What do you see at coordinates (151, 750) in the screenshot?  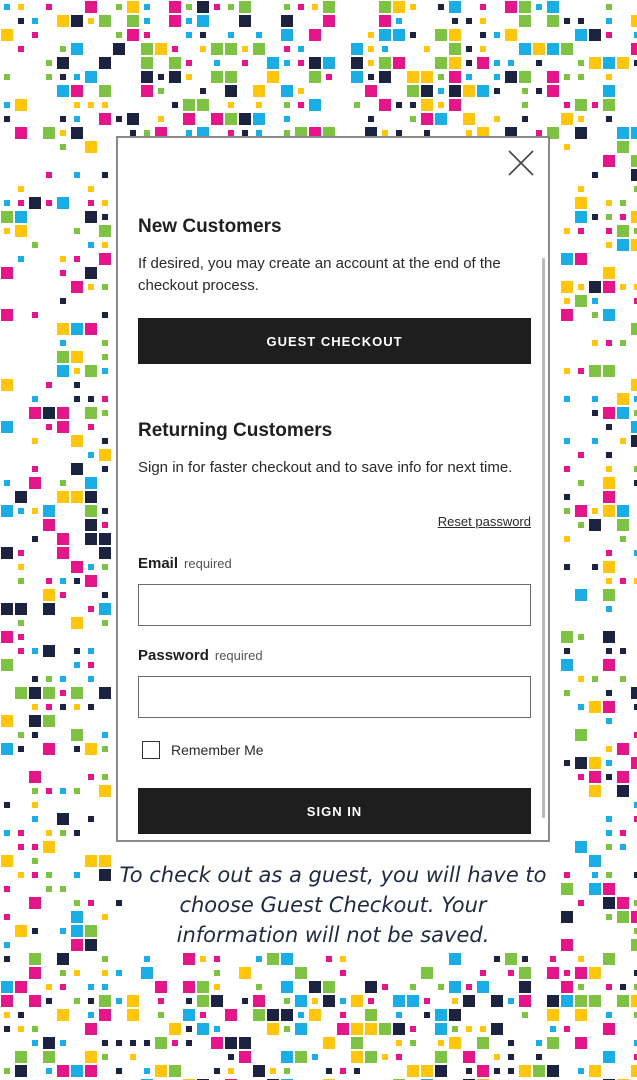 I see `remember-me-checkbox` at bounding box center [151, 750].